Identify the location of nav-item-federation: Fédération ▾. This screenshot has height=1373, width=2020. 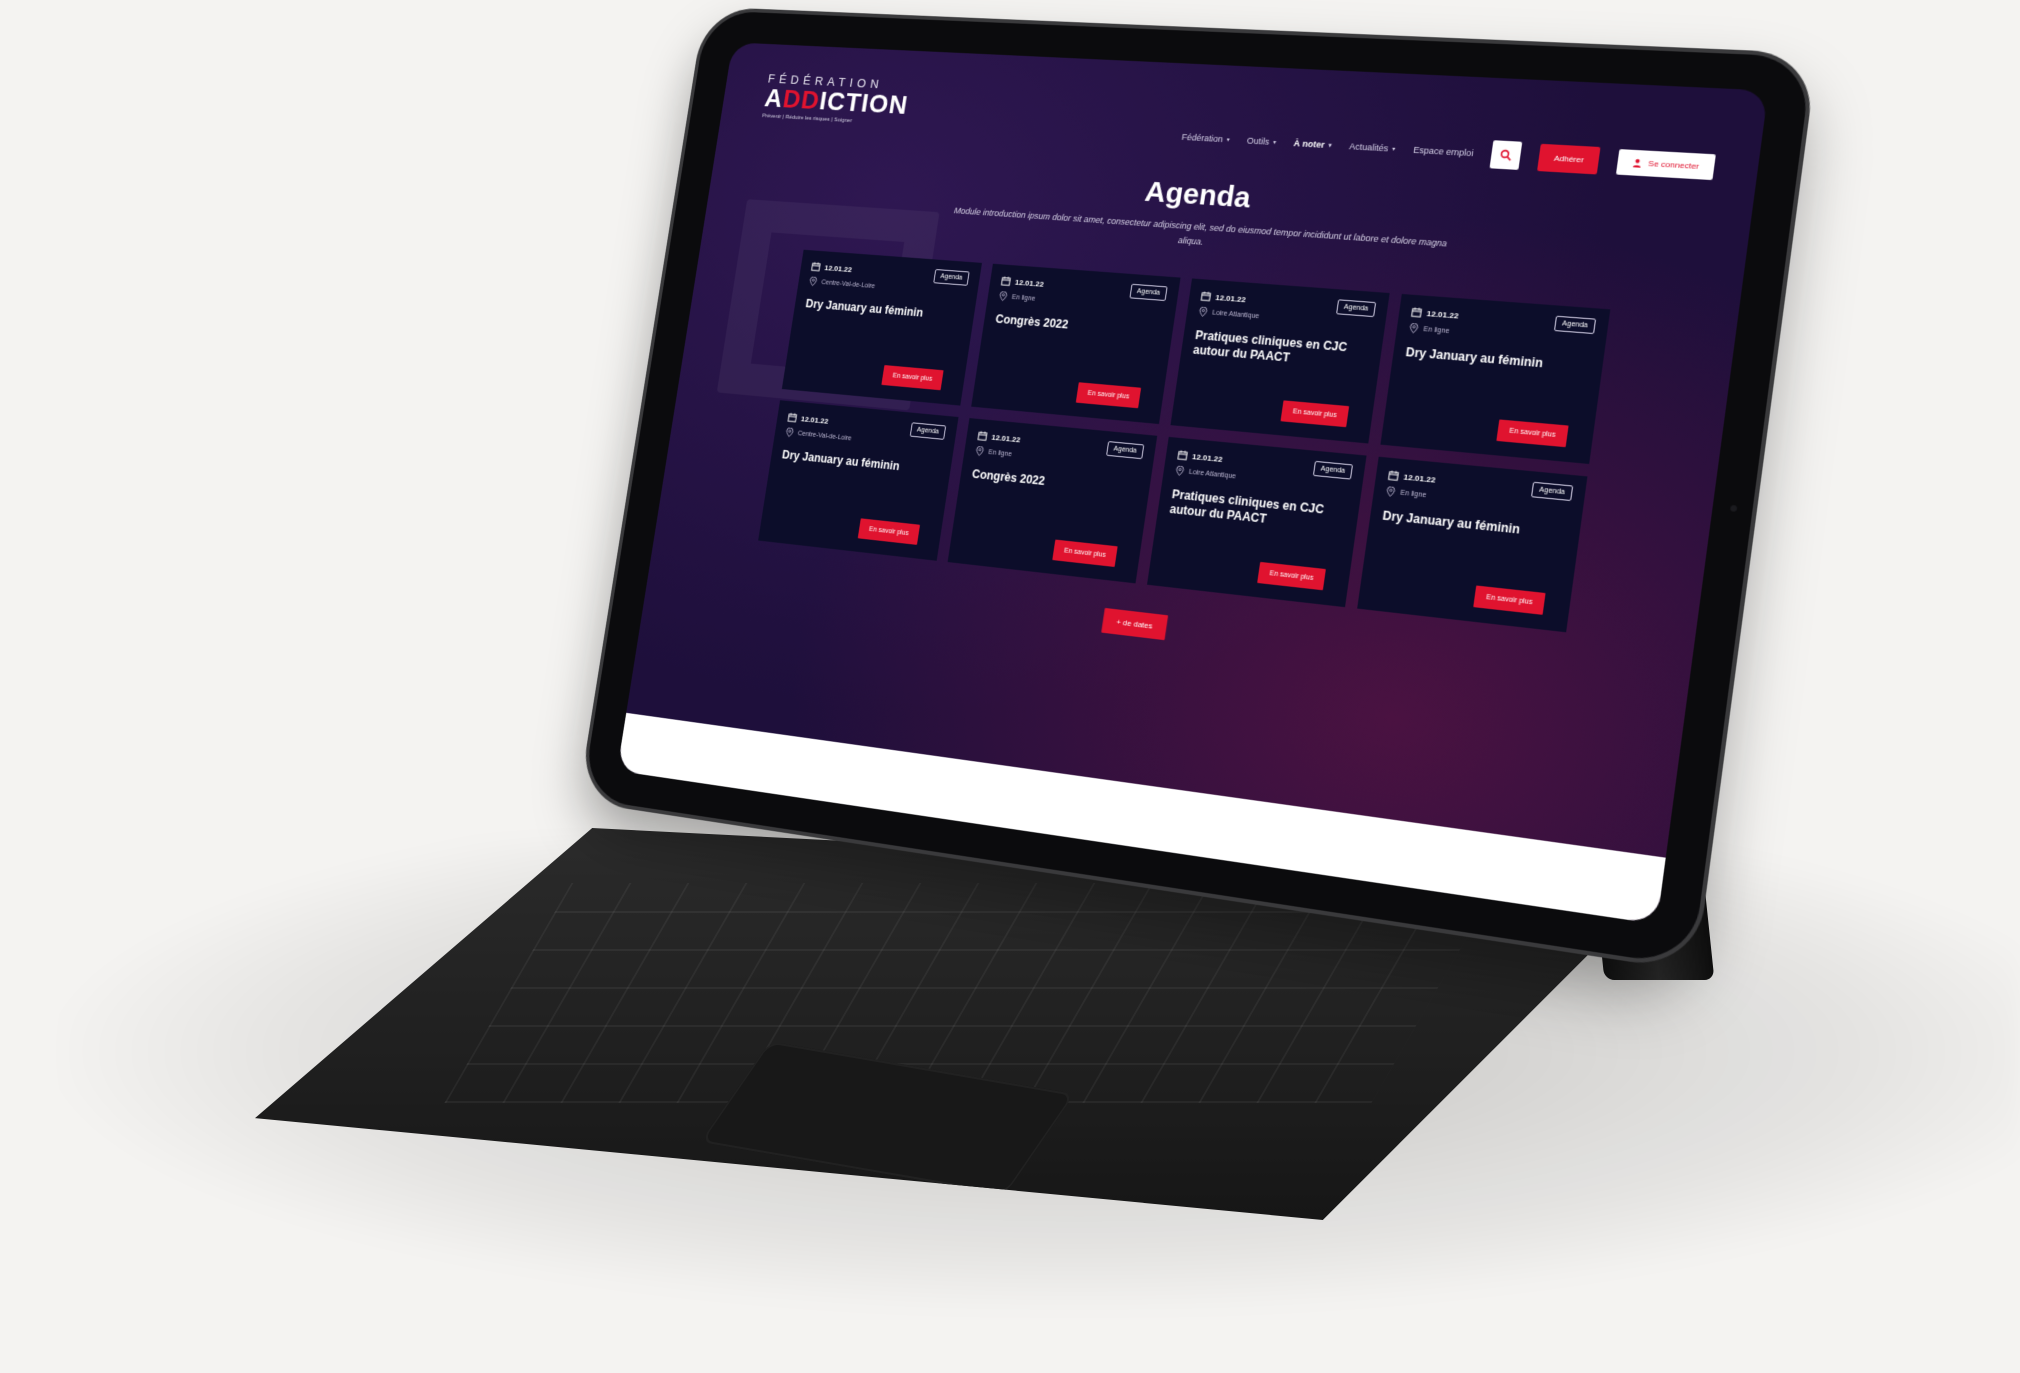
(1205, 138).